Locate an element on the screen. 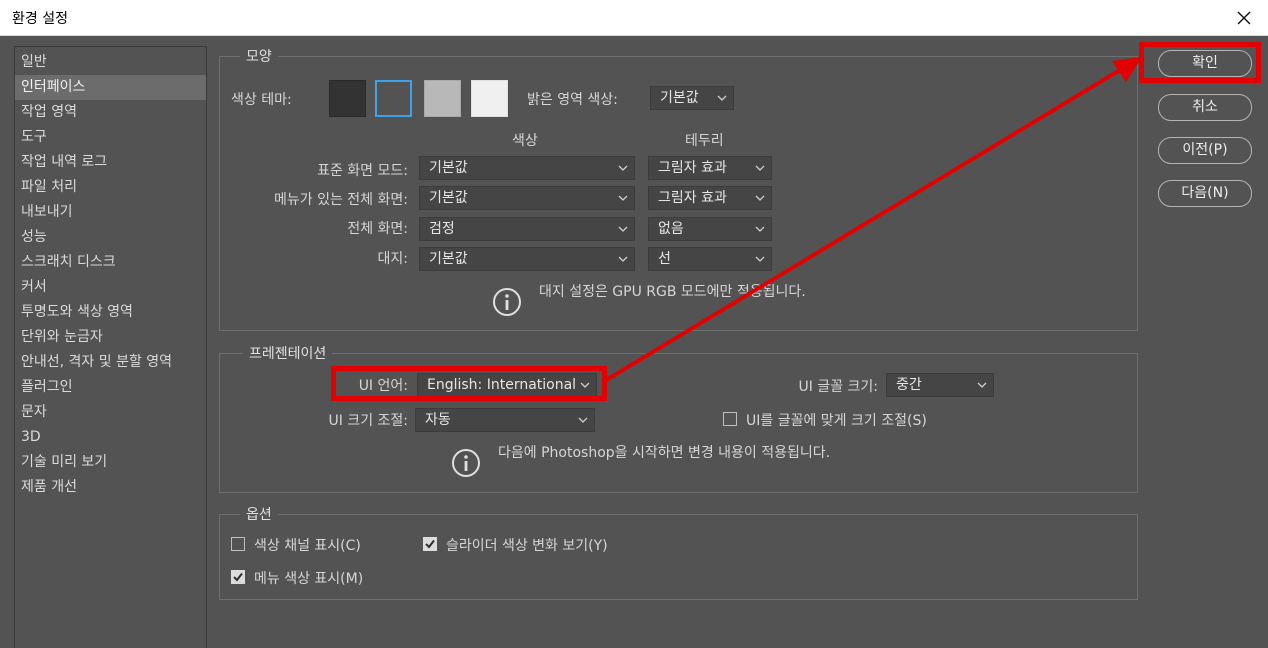  standard-screen-border-value: 그림자 효과 is located at coordinates (692, 168).